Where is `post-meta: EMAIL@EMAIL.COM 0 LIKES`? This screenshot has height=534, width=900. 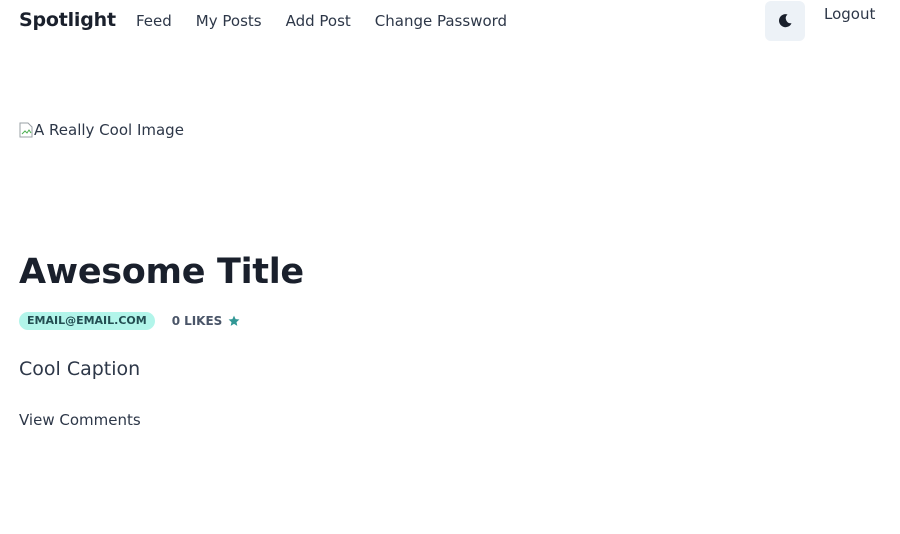
post-meta: EMAIL@EMAIL.COM 0 LIKES is located at coordinates (129, 321).